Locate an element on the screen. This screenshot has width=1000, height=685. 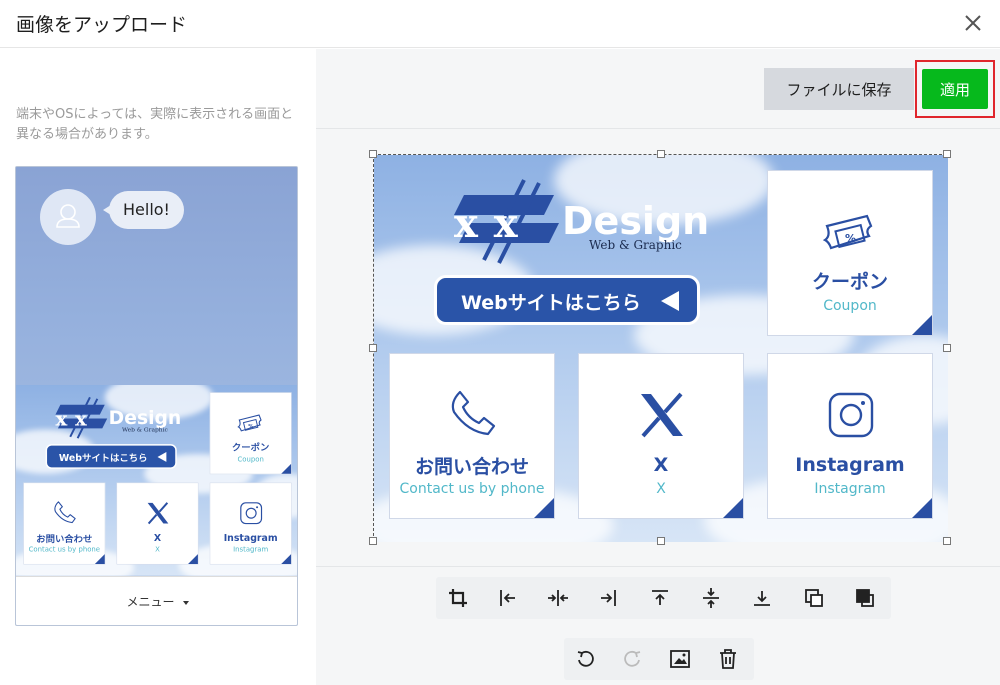
avatar is located at coordinates (68, 217).